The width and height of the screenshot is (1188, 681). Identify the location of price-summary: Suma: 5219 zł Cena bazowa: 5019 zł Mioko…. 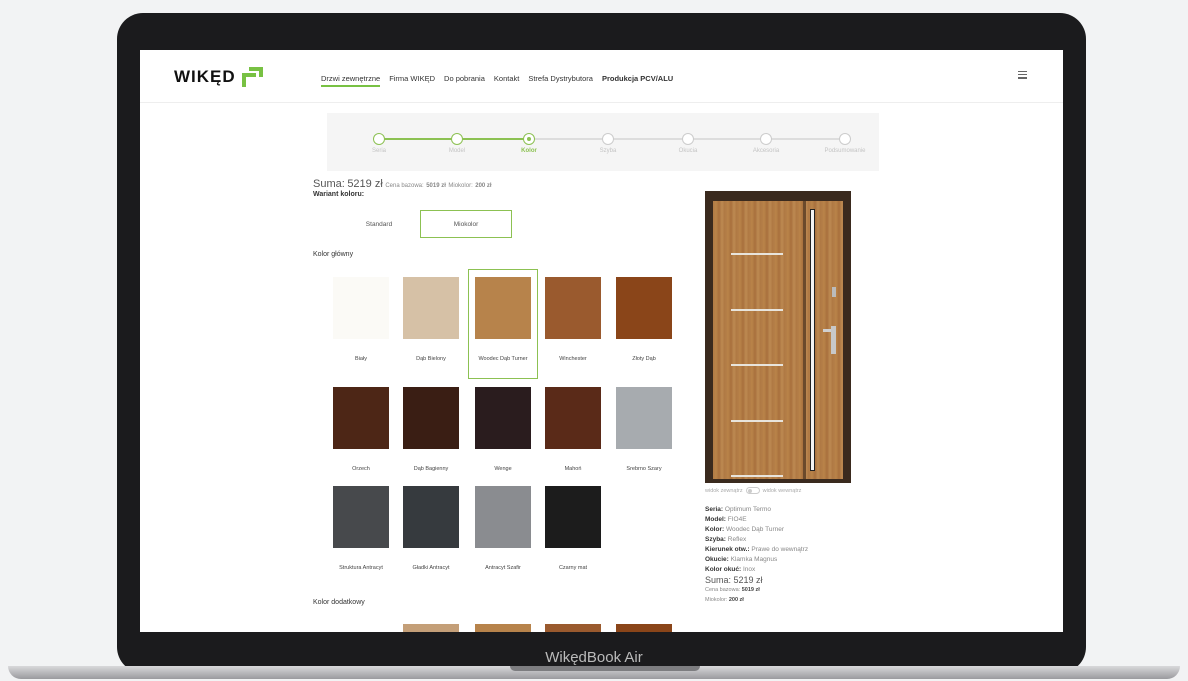
(402, 184).